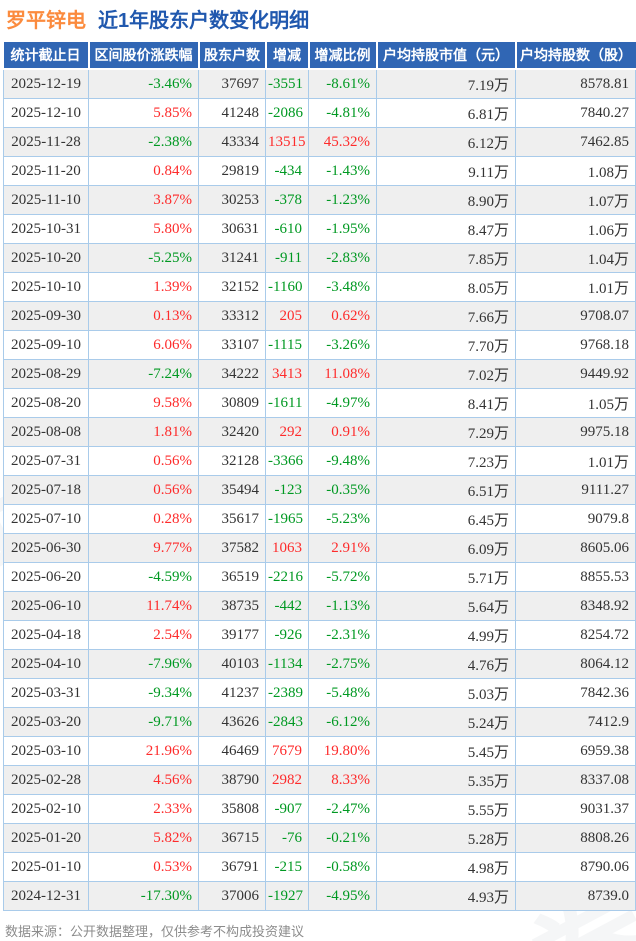 The image size is (636, 941). I want to click on column-header-price-change: 区间股价涨跌幅, so click(143, 56).